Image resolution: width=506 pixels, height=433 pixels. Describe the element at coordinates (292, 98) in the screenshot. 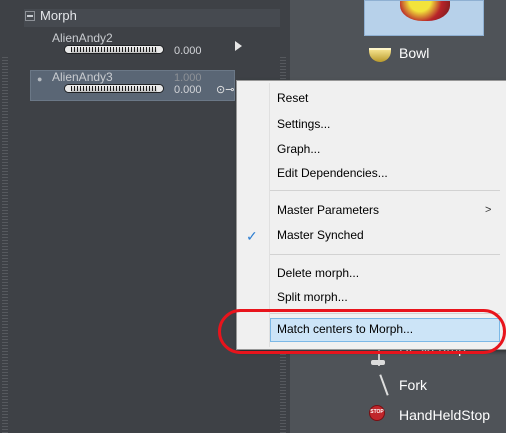

I see `menu-item-reset: Reset` at that location.